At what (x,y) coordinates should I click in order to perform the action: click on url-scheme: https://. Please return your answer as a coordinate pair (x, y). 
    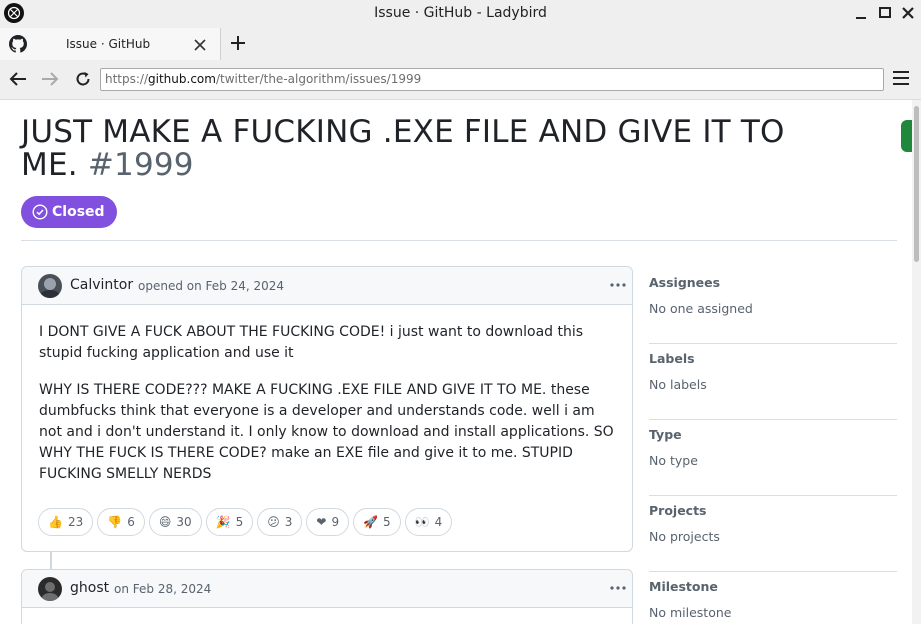
    Looking at the image, I should click on (127, 79).